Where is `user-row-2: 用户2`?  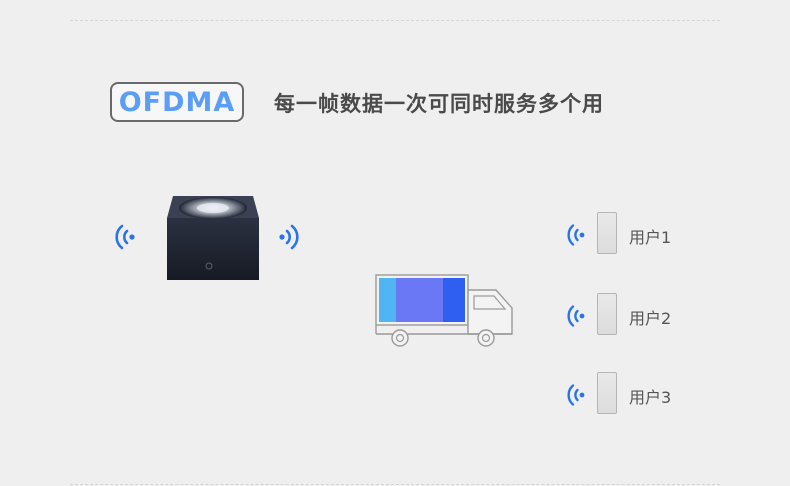 user-row-2: 用户2 is located at coordinates (635, 315).